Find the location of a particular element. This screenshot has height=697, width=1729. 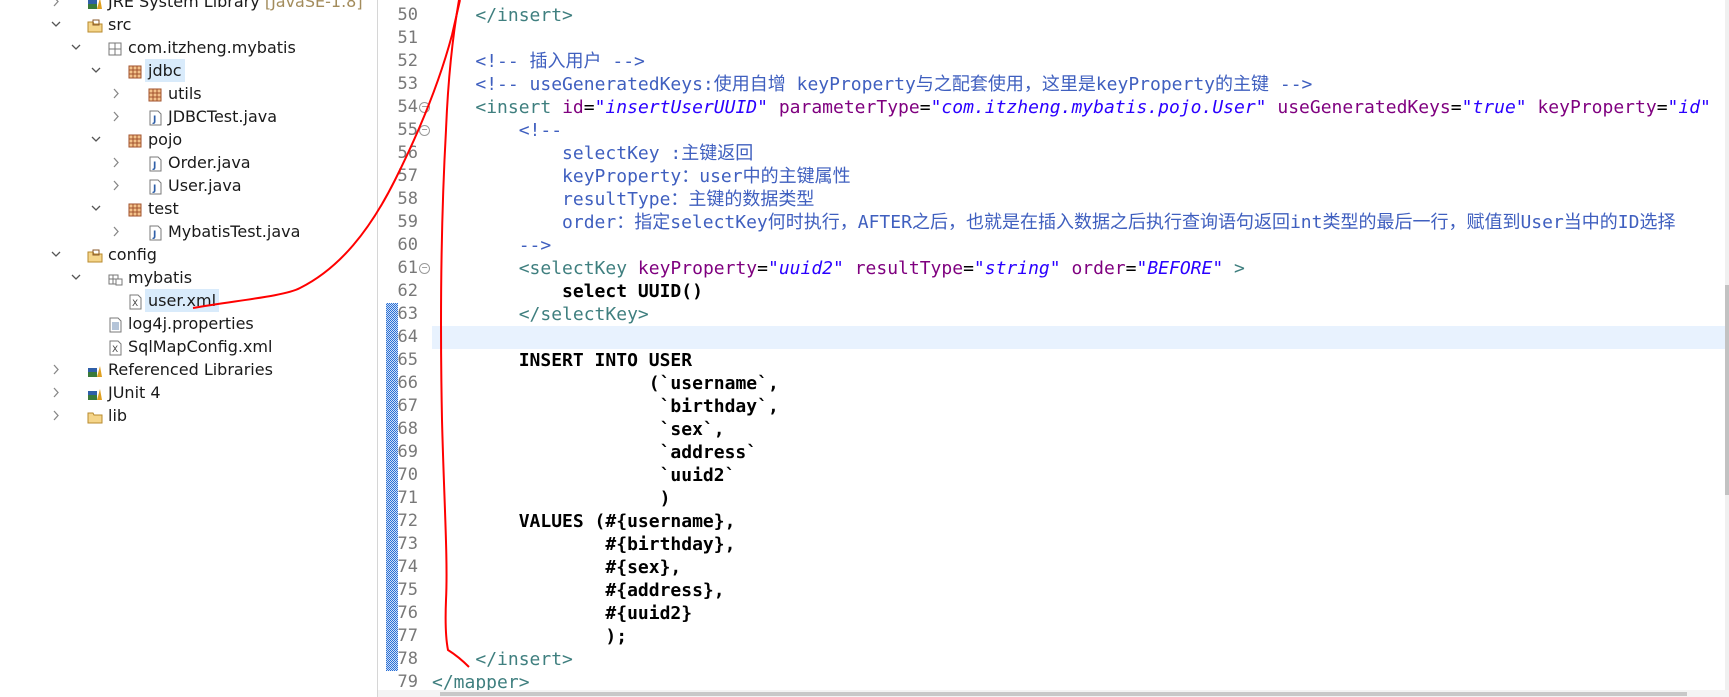

folder-icon is located at coordinates (95, 416).